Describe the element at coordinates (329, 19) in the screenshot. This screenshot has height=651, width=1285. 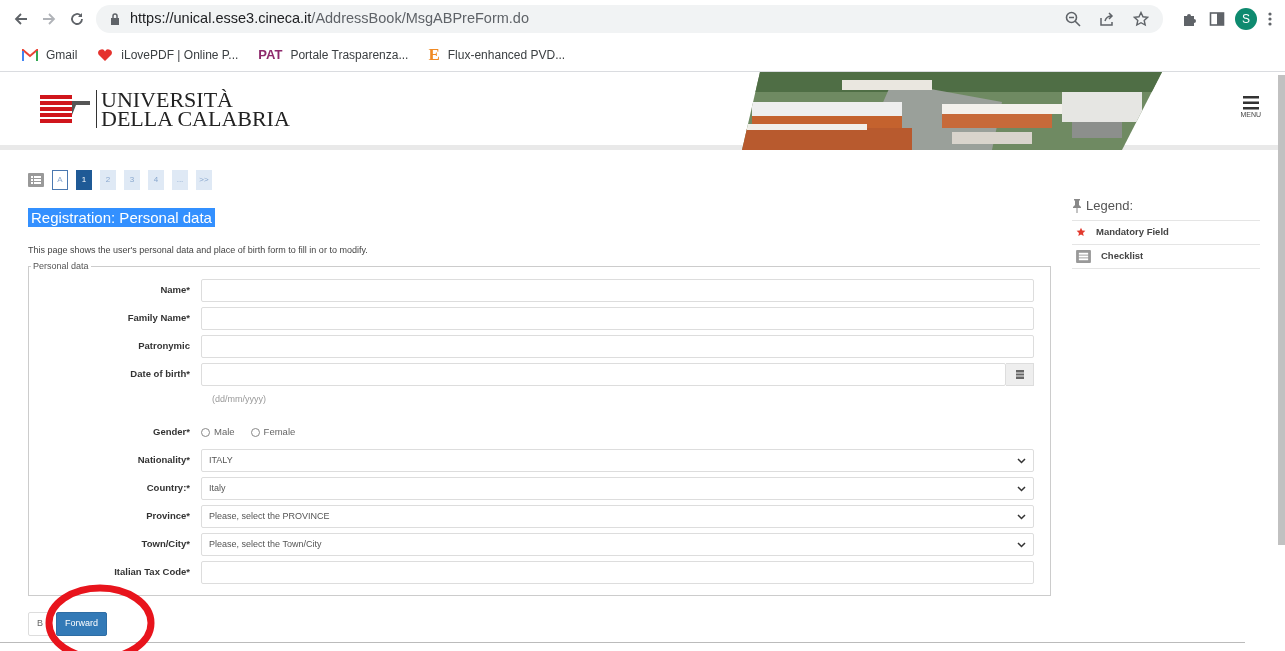
I see `url-text: https://unical.esse3.cineca.it/AddressBook/MsgABPreForm.do` at that location.